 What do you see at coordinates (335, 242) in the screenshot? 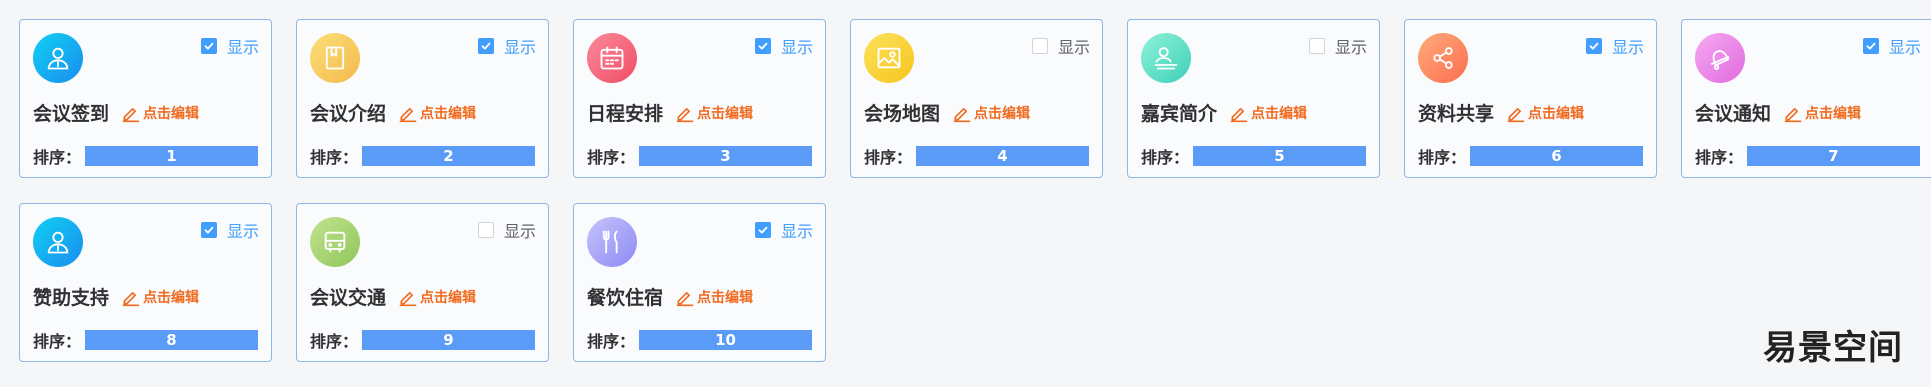
I see `bus-icon` at bounding box center [335, 242].